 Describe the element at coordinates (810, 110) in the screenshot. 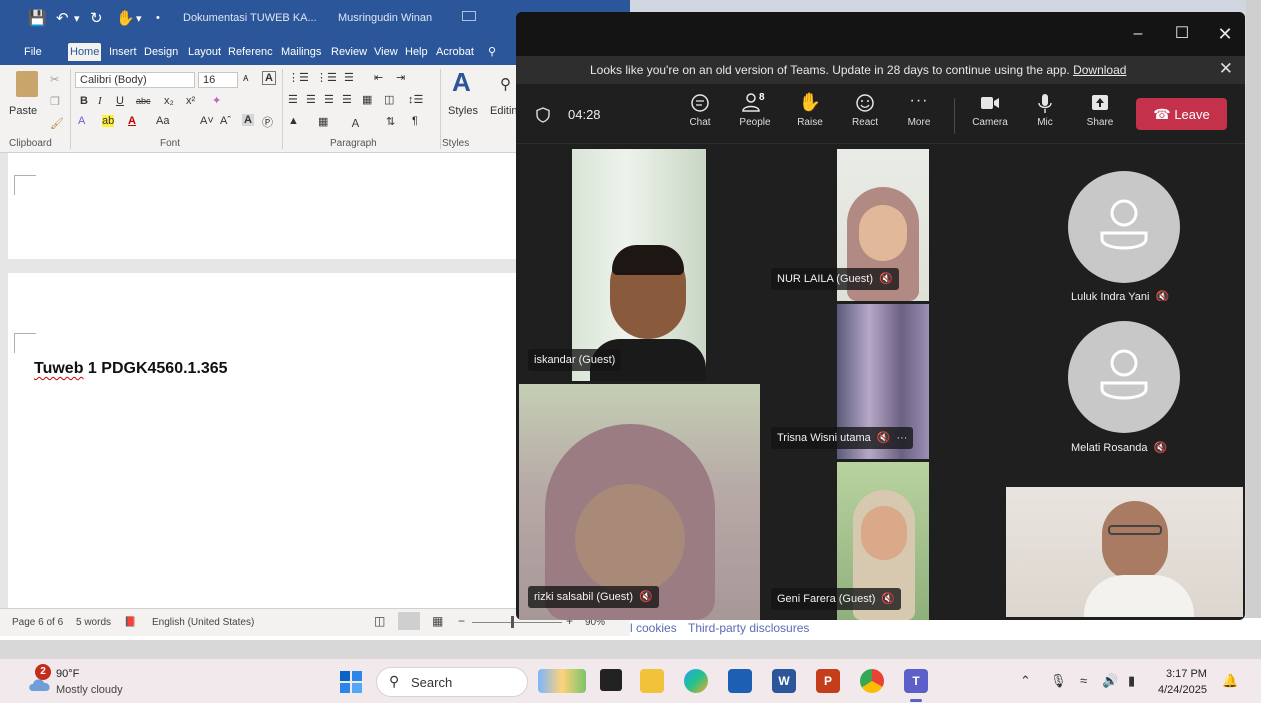

I see `raise-hand-button: ✋ Raise` at that location.